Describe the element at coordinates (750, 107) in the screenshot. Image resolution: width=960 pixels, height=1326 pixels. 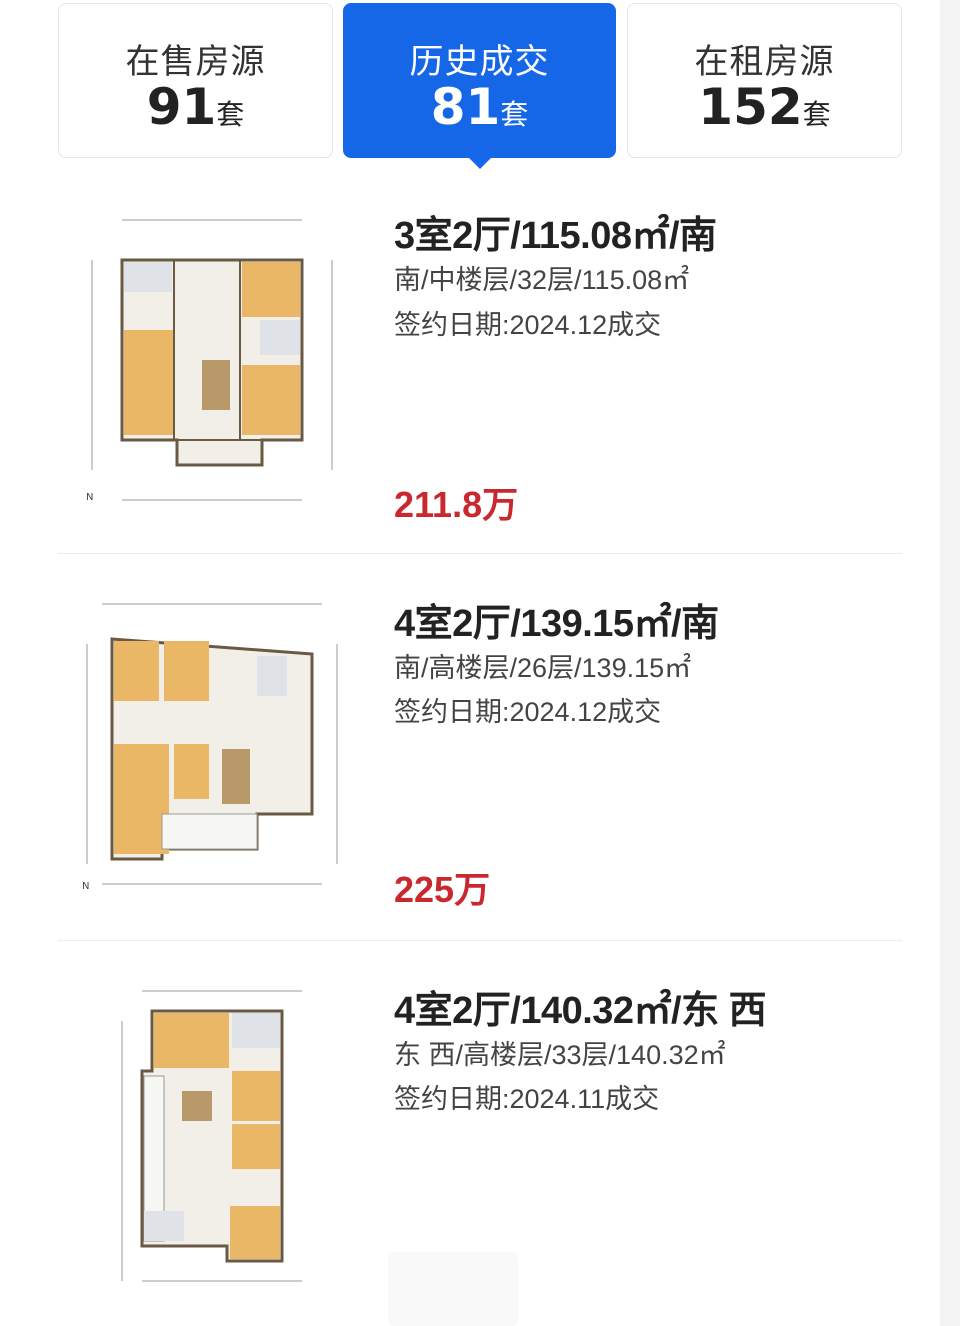
I see `tab-for-rent-count: 152` at that location.